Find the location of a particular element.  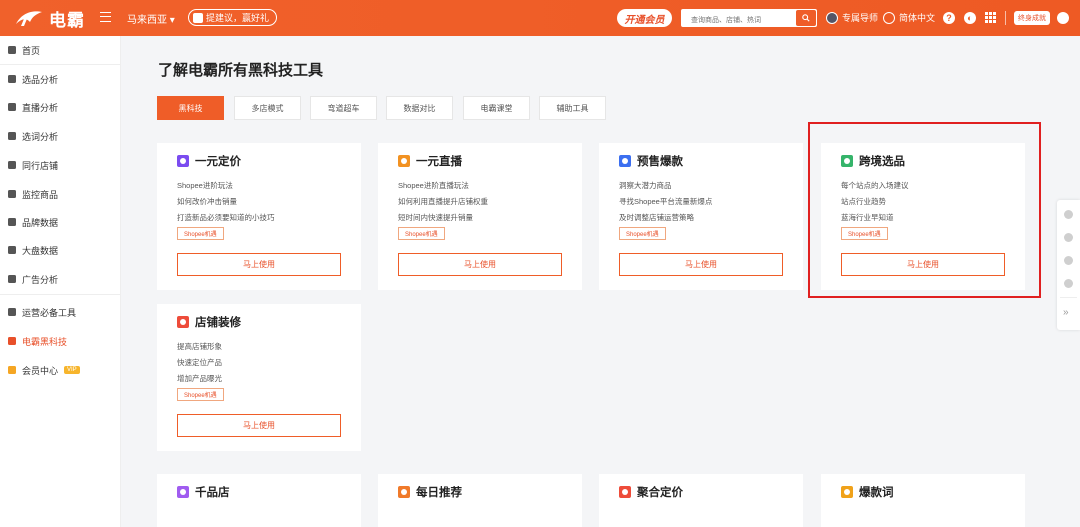

card-line: 提高店铺形象 is located at coordinates (199, 346).